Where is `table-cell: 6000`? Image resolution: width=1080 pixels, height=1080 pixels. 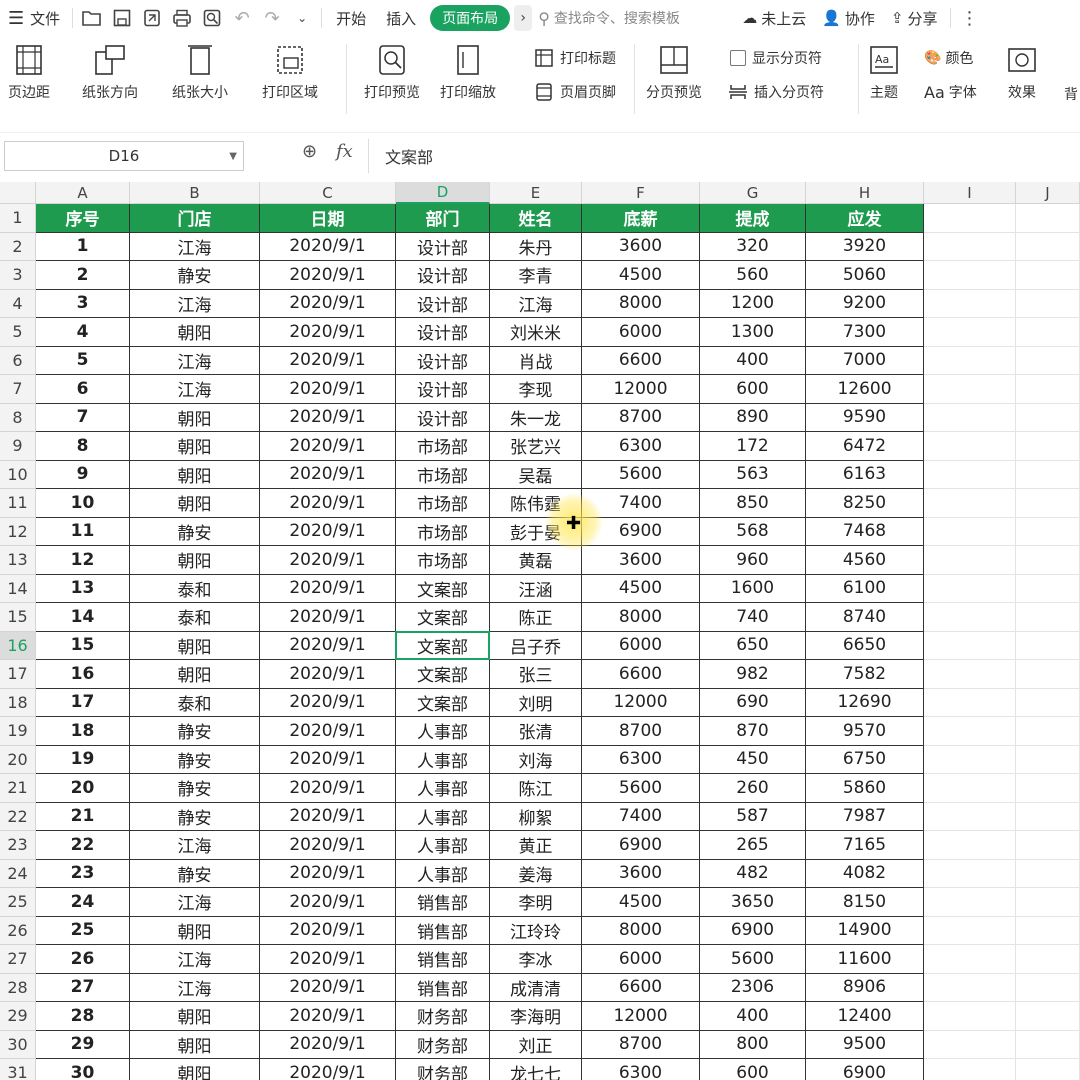 table-cell: 6000 is located at coordinates (641, 959).